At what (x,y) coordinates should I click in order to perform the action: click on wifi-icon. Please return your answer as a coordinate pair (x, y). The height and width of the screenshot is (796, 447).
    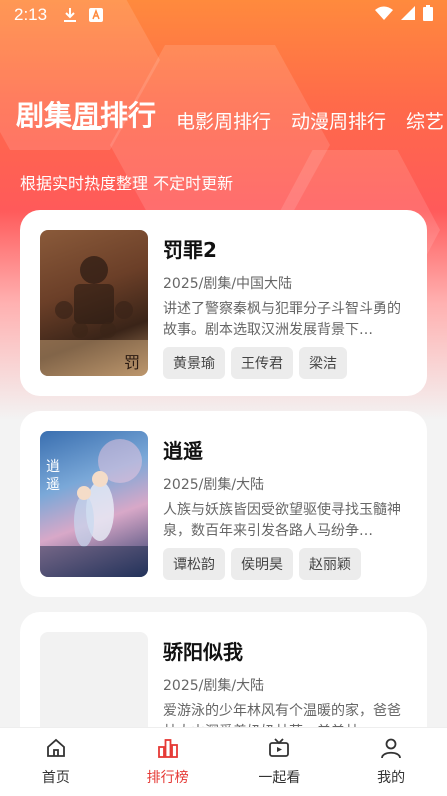
    Looking at the image, I should click on (384, 15).